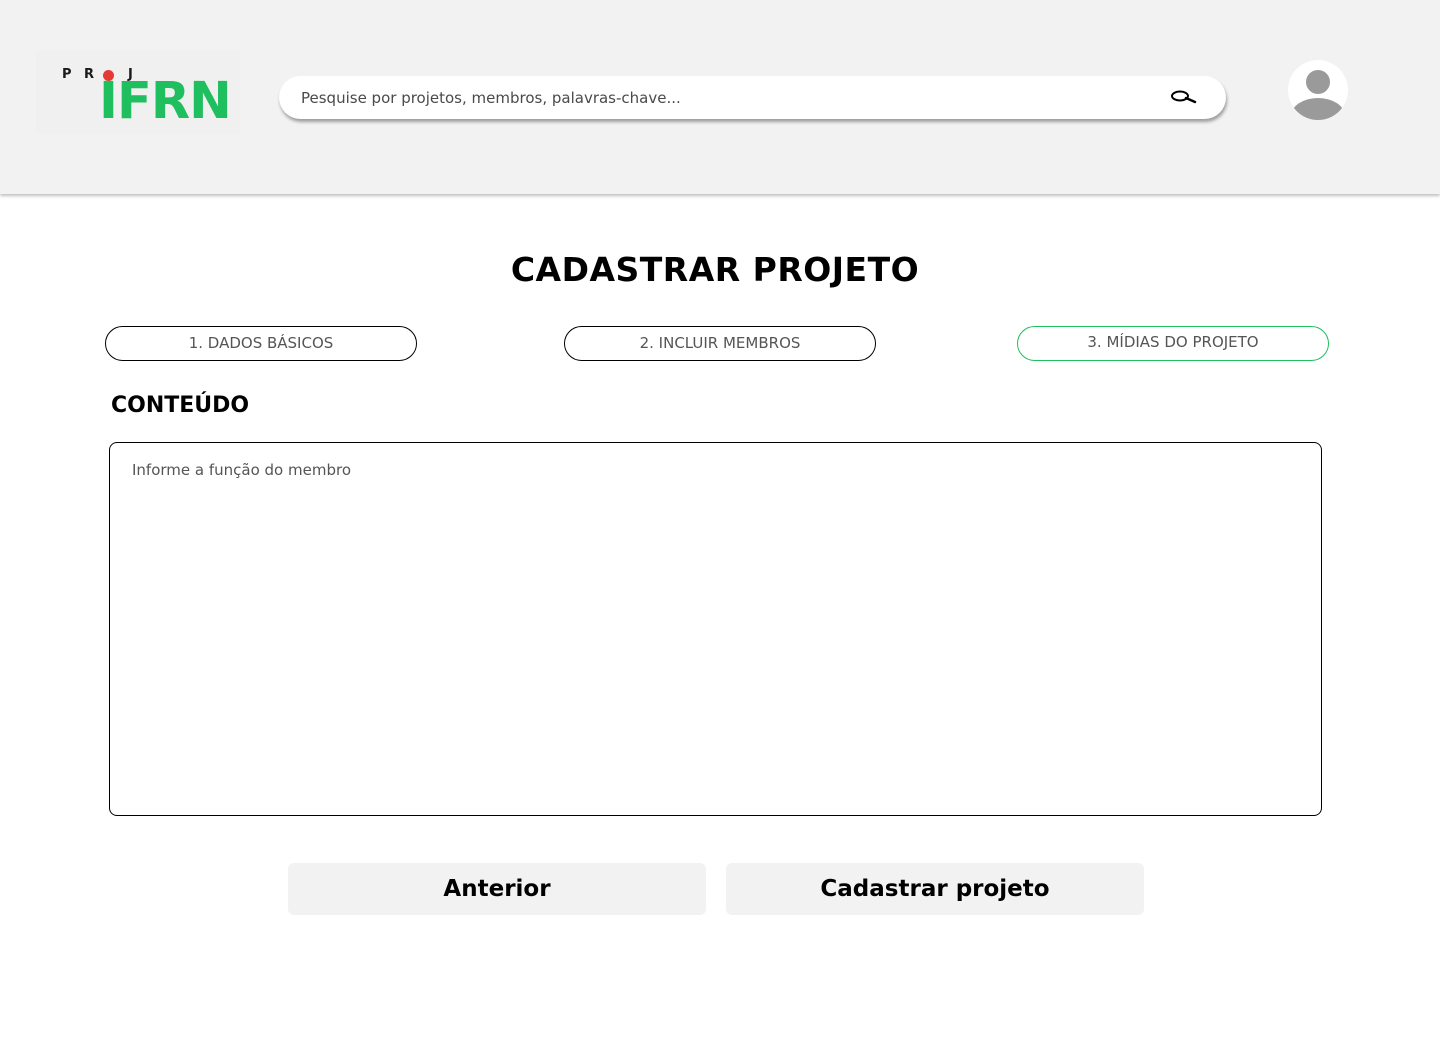 The image size is (1440, 1059). I want to click on user-avatar-icon, so click(1318, 90).